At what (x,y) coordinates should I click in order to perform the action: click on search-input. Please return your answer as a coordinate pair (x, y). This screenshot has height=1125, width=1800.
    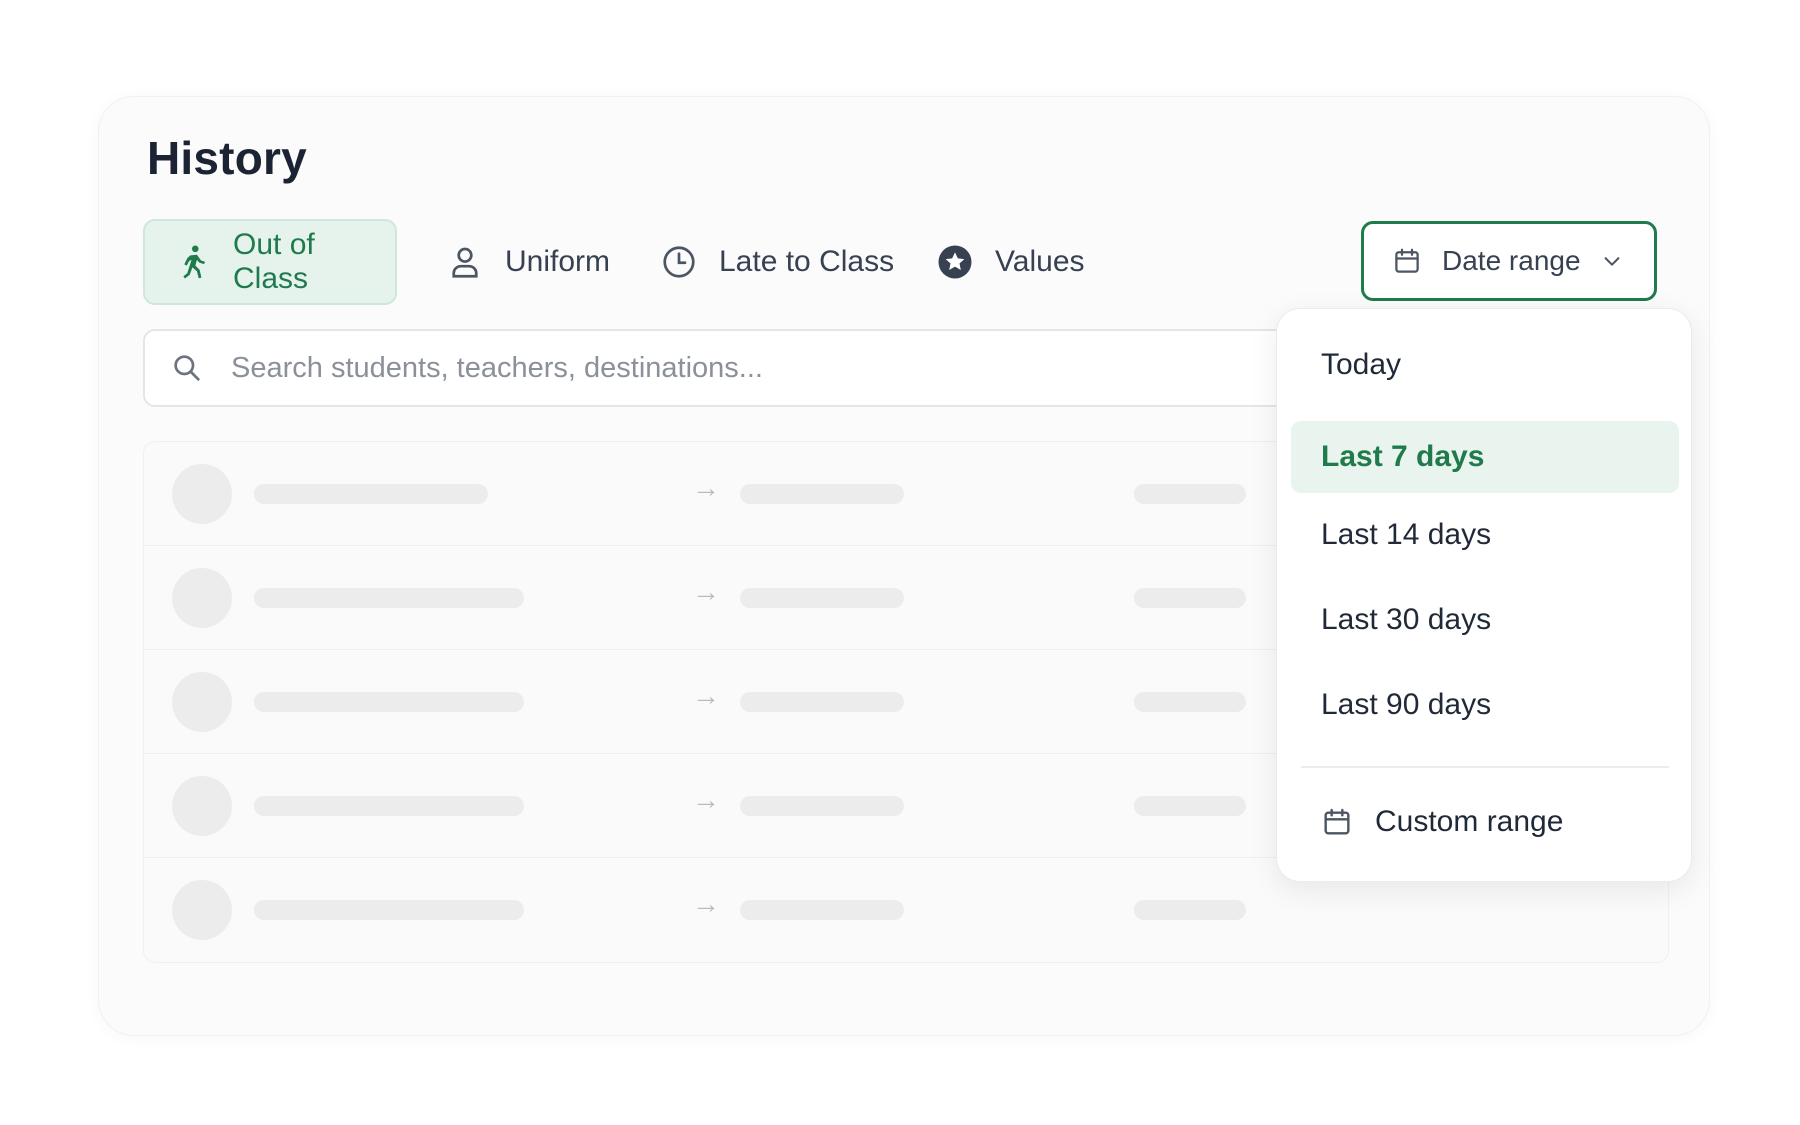
    Looking at the image, I should click on (831, 368).